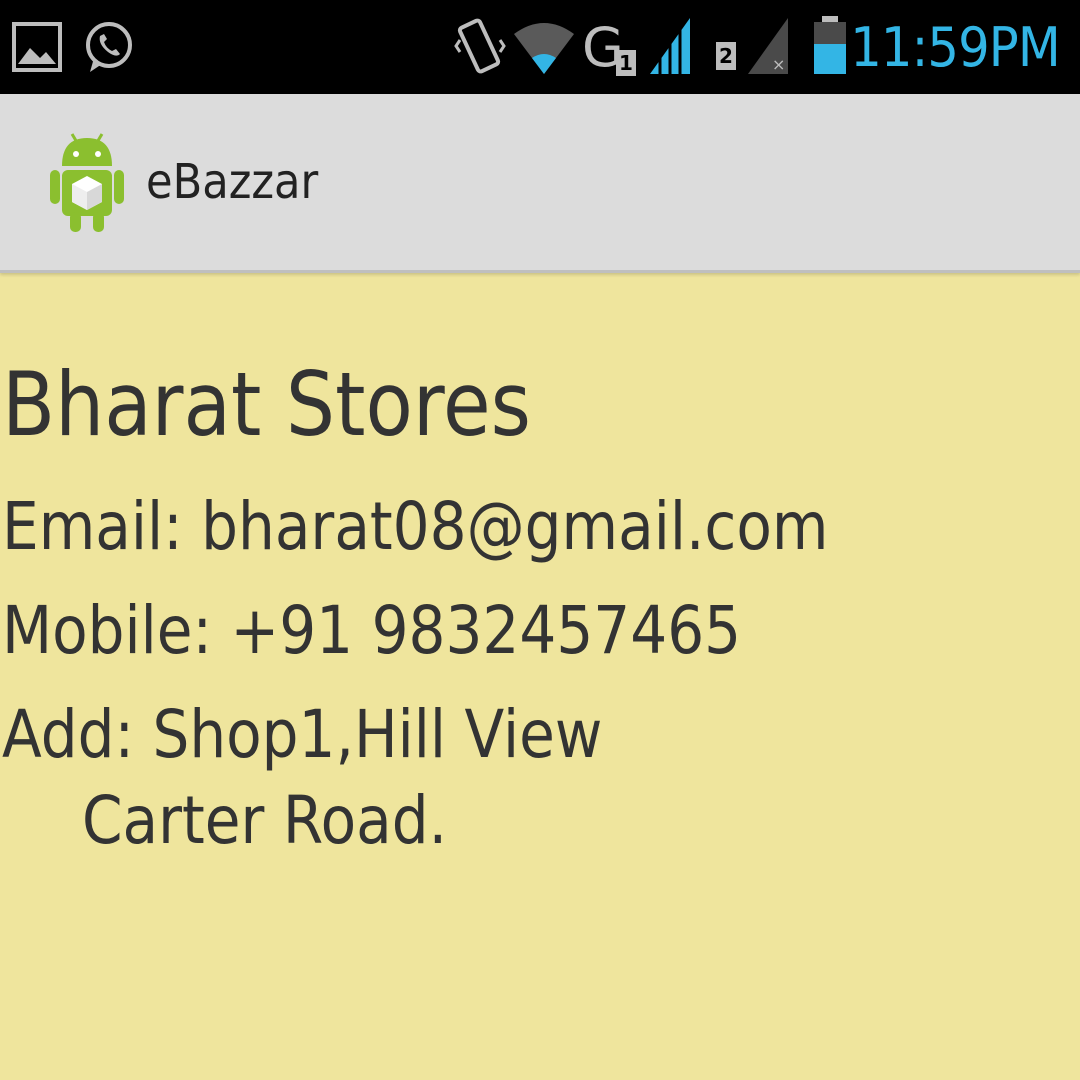 The width and height of the screenshot is (1080, 1080). Describe the element at coordinates (626, 63) in the screenshot. I see `sim1-badge: 1` at that location.